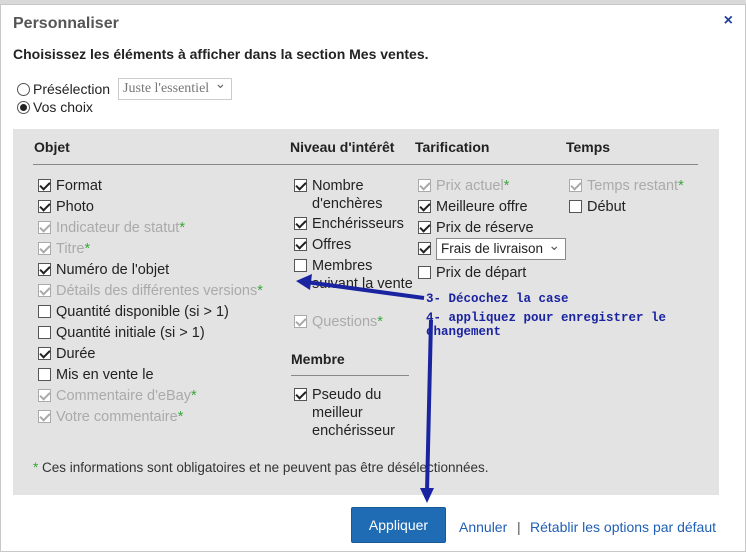 This screenshot has height=552, width=746. Describe the element at coordinates (173, 186) in the screenshot. I see `objet-option: Format` at that location.